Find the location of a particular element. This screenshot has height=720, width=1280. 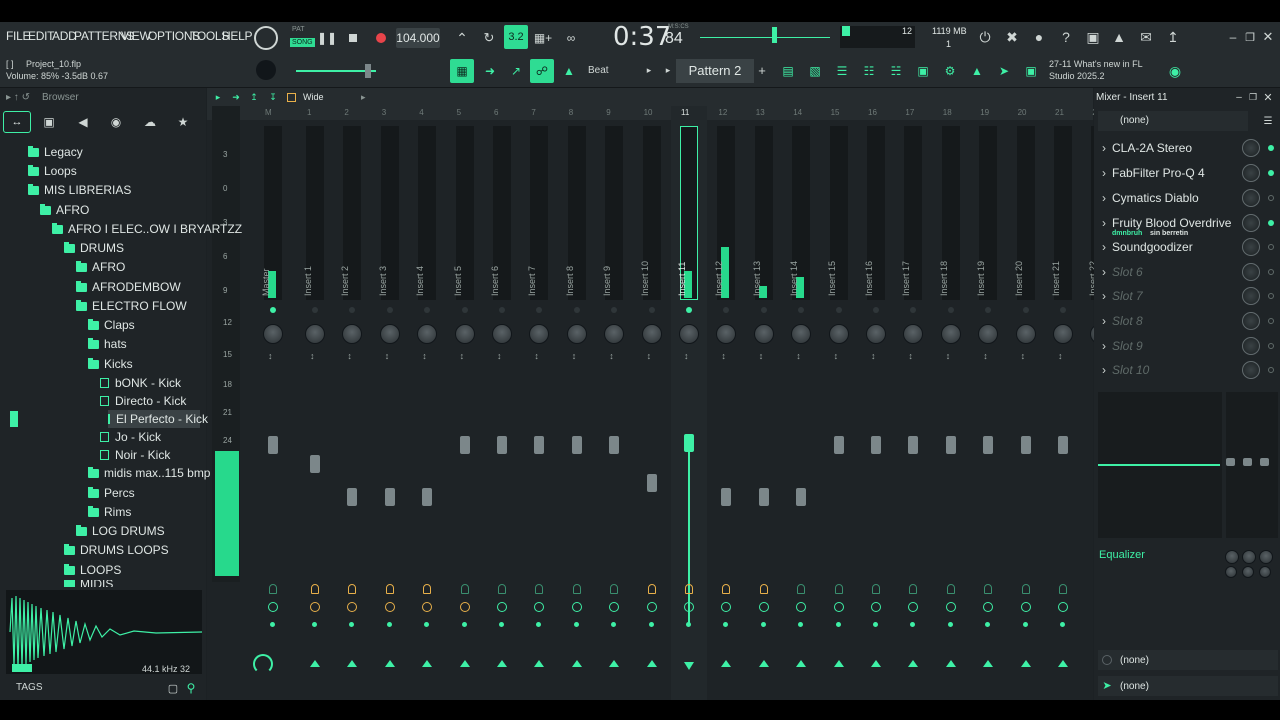

browser-item: midis max..115 bmp is located at coordinates (149, 473).